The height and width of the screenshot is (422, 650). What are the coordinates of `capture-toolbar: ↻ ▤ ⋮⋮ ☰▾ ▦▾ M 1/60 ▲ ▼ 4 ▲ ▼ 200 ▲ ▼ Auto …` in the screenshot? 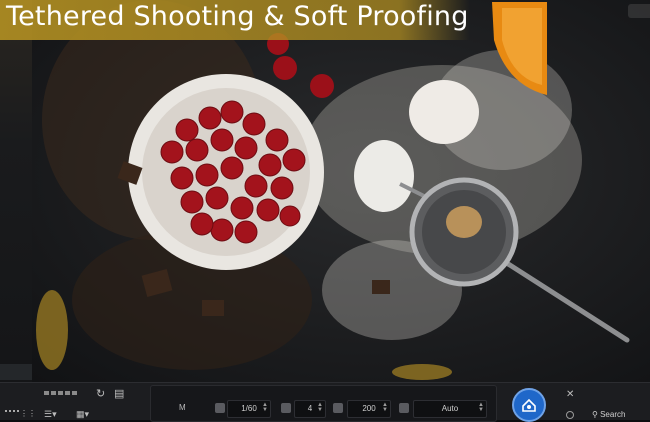 It's located at (325, 402).